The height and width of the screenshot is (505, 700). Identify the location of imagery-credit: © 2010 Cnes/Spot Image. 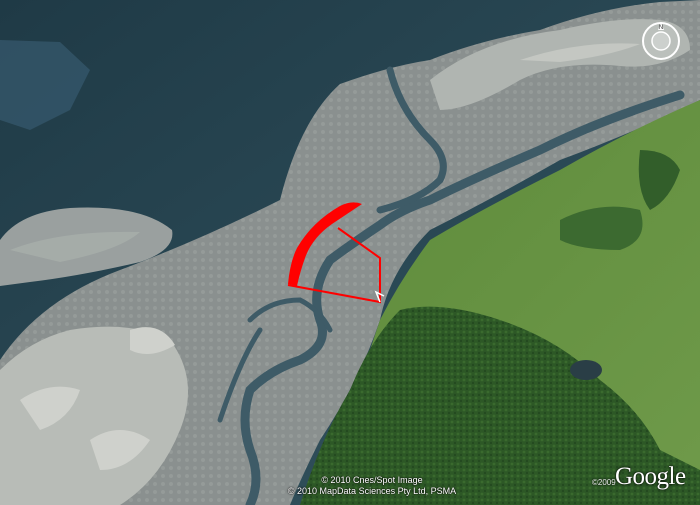
(372, 480).